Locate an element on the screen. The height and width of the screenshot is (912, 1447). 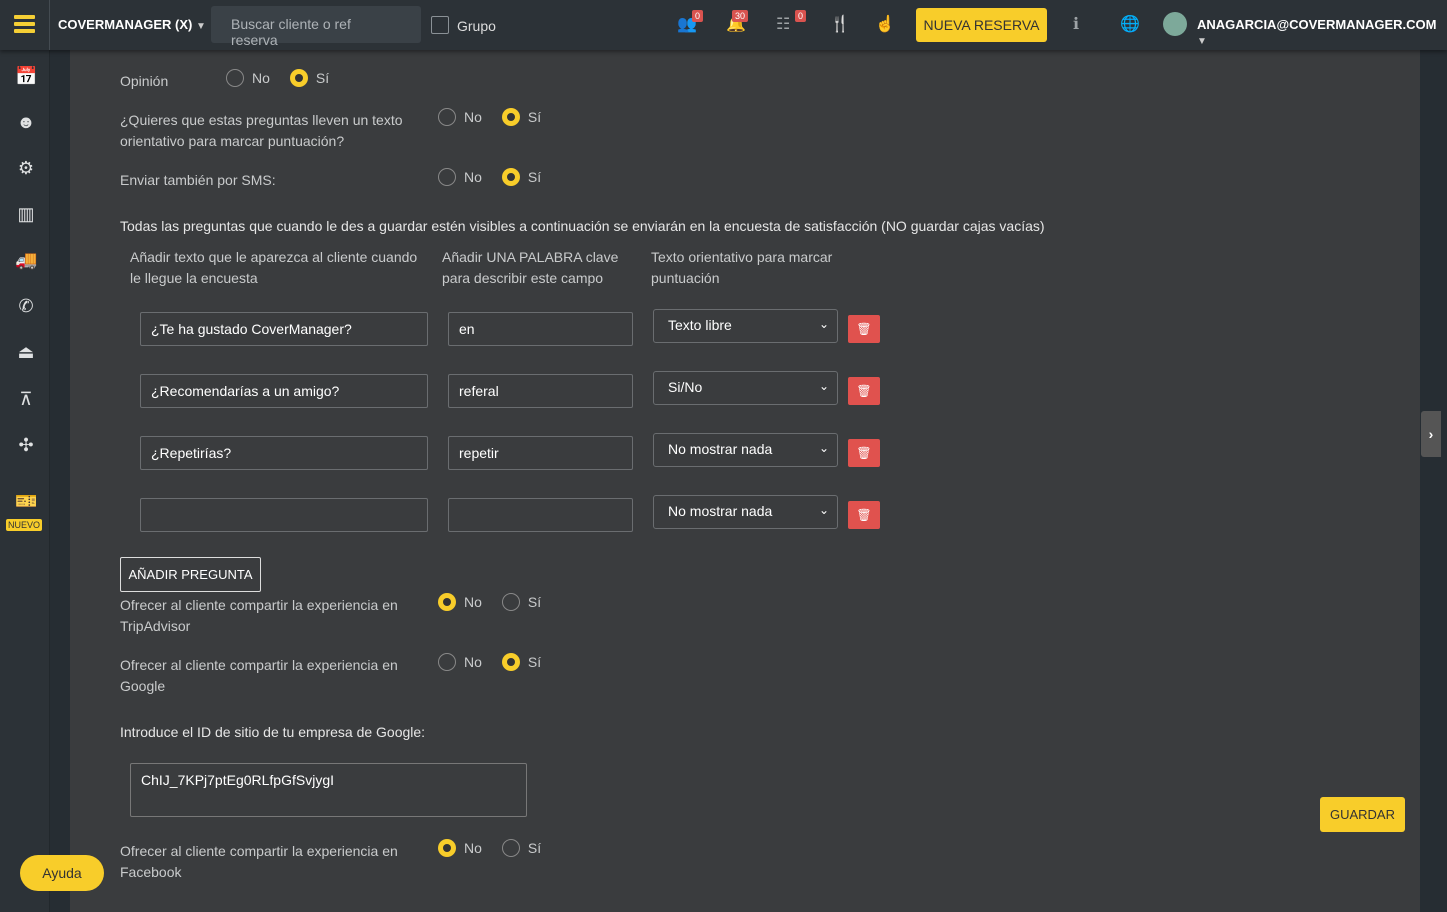
user-email: ANAGARCIA@COVERMANAGER.COM is located at coordinates (1317, 24).